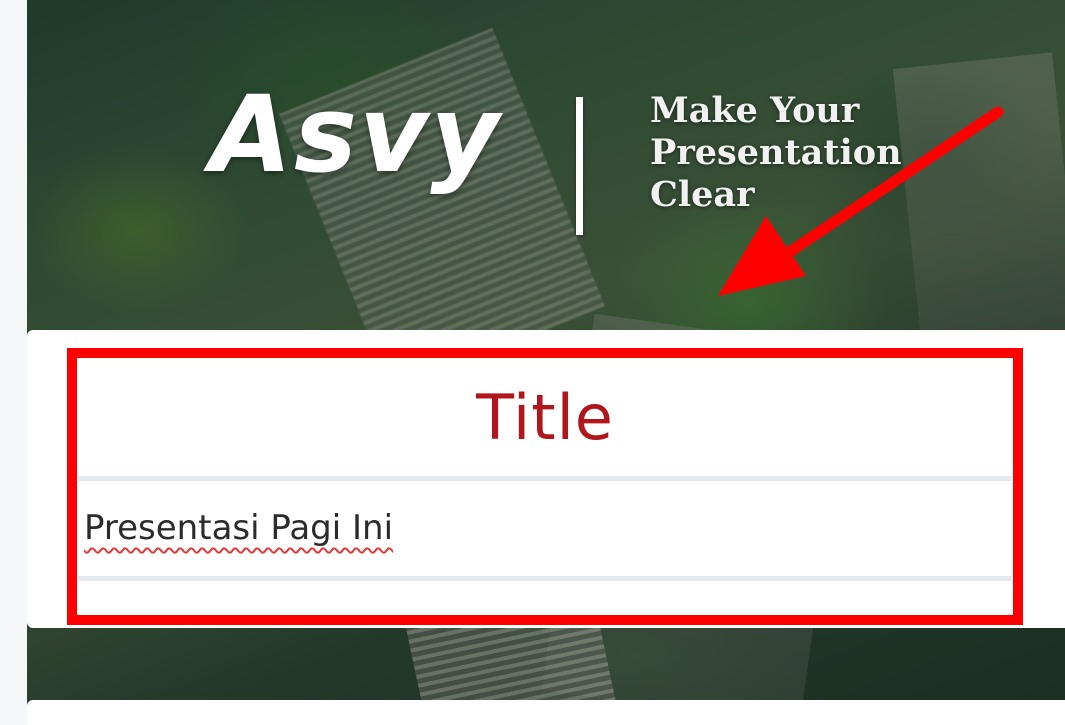  I want to click on annotation-arrow-icon, so click(861, 201).